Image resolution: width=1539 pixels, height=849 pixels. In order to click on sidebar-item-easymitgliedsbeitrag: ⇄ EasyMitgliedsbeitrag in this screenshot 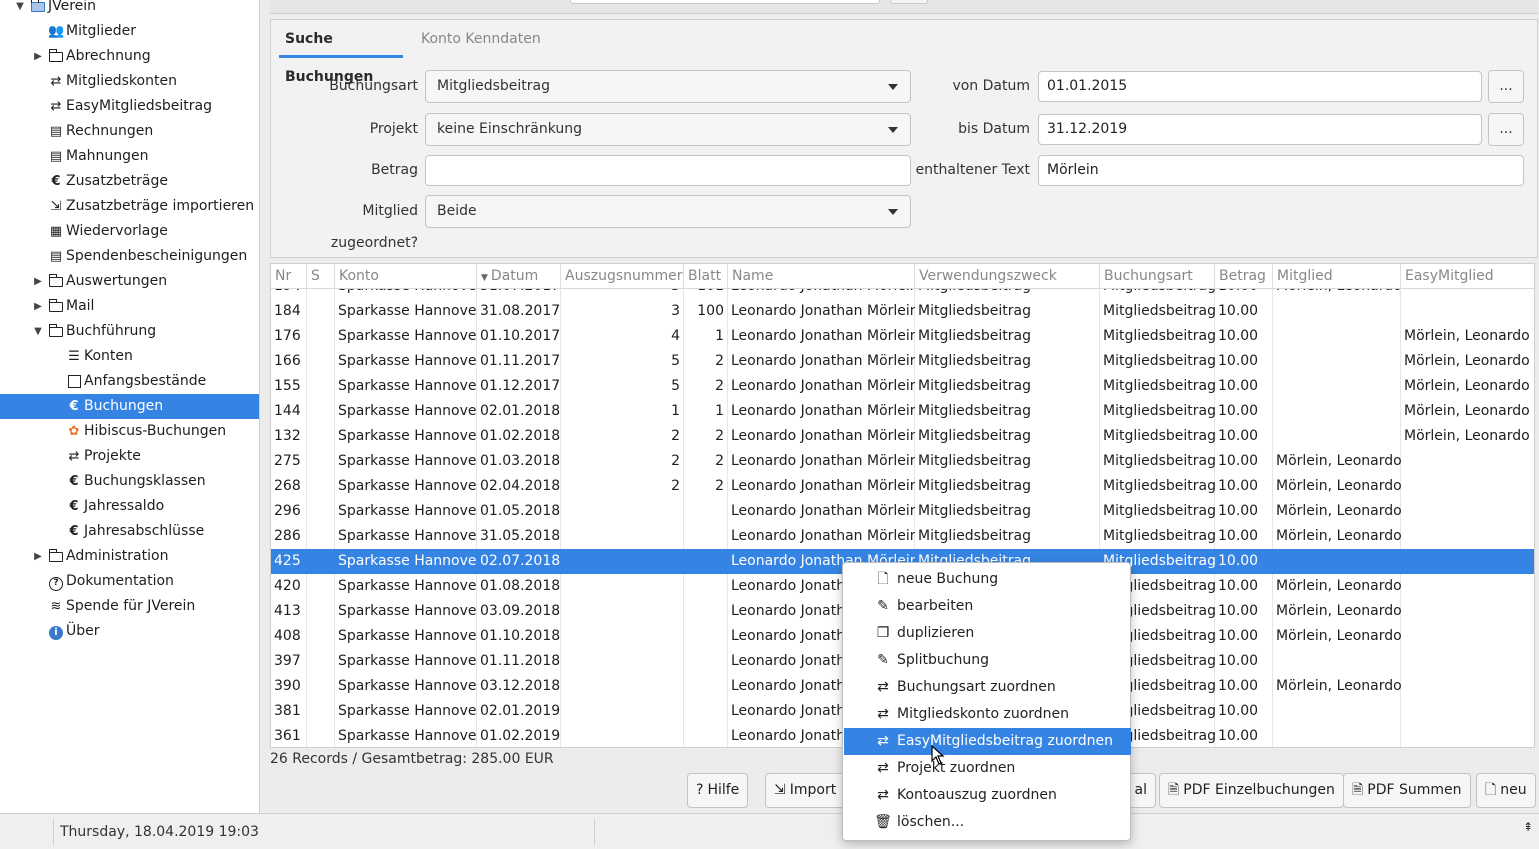, I will do `click(129, 106)`.